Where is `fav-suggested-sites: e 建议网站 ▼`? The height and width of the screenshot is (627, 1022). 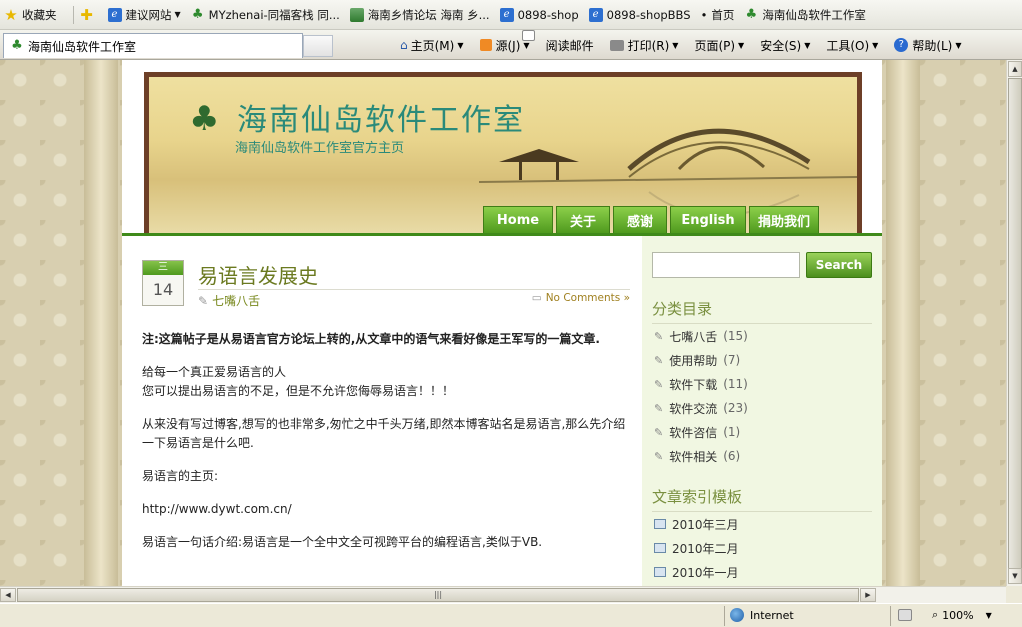
fav-suggested-sites: e 建议网站 ▼ is located at coordinates (144, 15).